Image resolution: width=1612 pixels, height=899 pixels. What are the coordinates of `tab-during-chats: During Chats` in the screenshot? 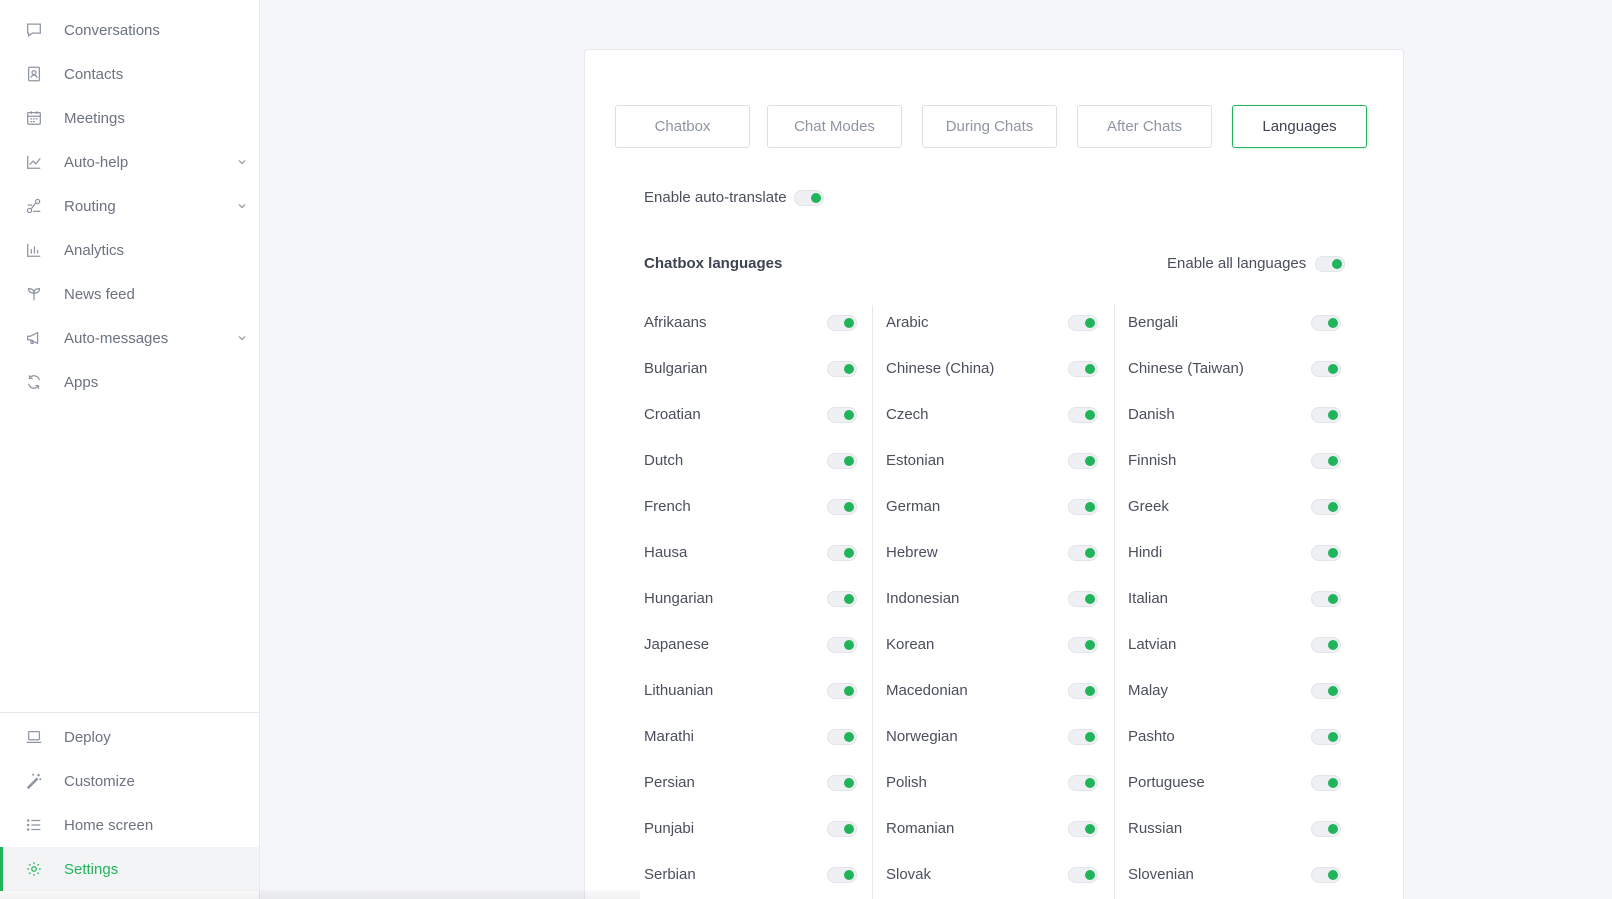 It's located at (989, 126).